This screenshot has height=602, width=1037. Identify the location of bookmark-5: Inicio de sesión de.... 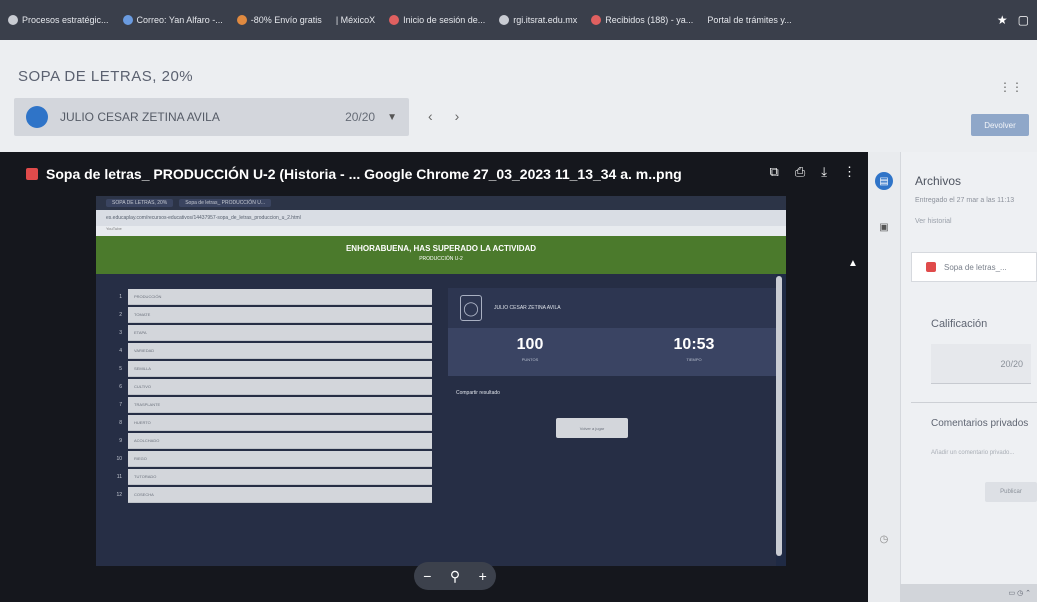
(437, 20).